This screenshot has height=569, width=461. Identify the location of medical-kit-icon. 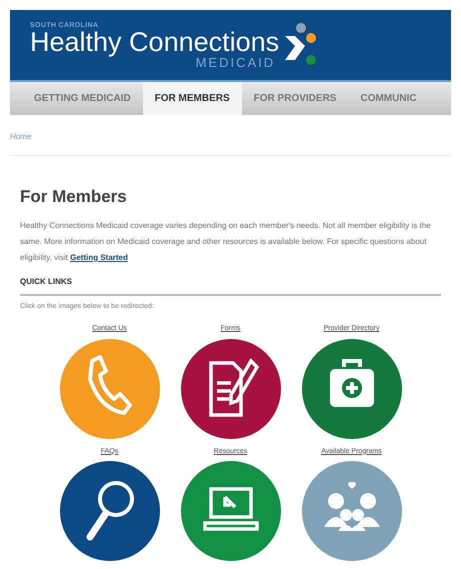
(352, 382).